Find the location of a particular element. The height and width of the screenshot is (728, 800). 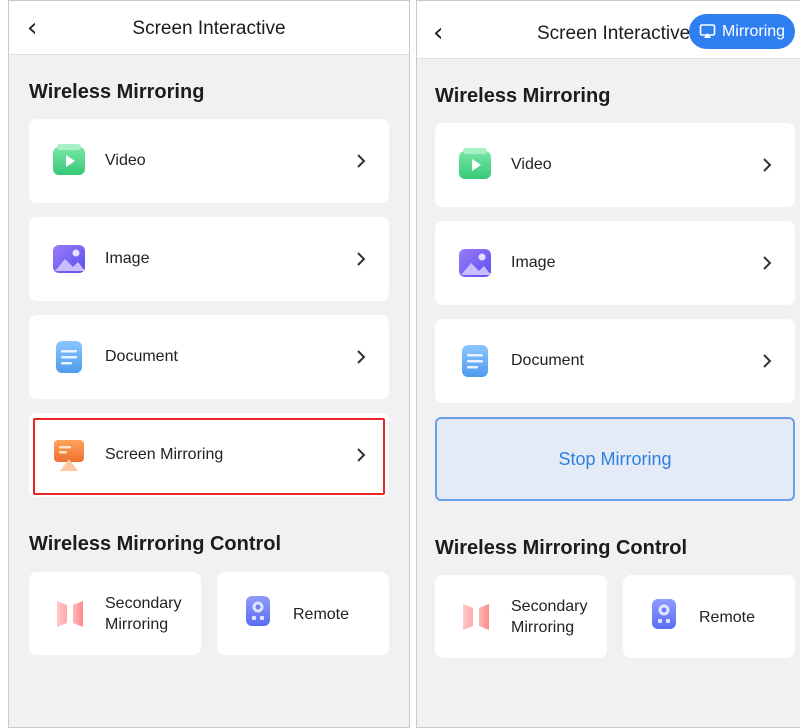

screen-mirroring-item: Screen Mirroring is located at coordinates (209, 455).